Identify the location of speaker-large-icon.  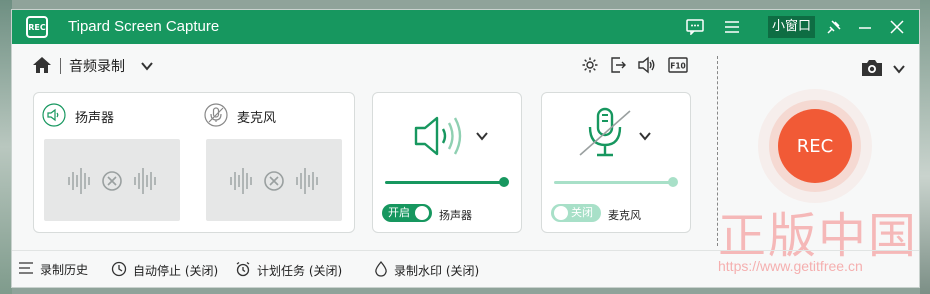
(441, 138).